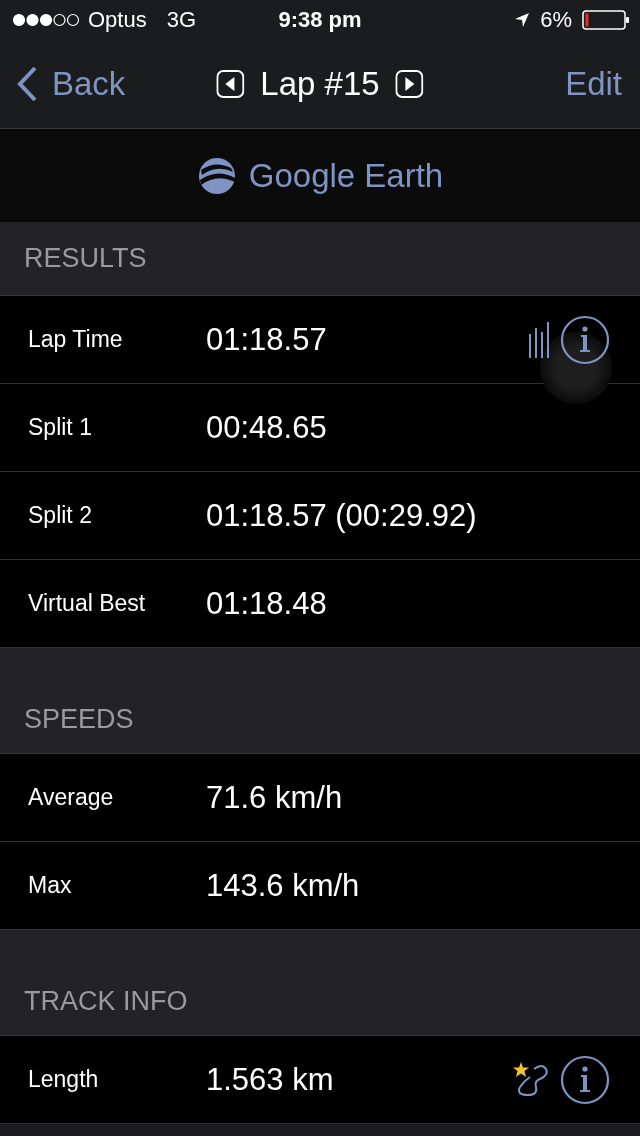  What do you see at coordinates (606, 20) in the screenshot?
I see `battery-icon` at bounding box center [606, 20].